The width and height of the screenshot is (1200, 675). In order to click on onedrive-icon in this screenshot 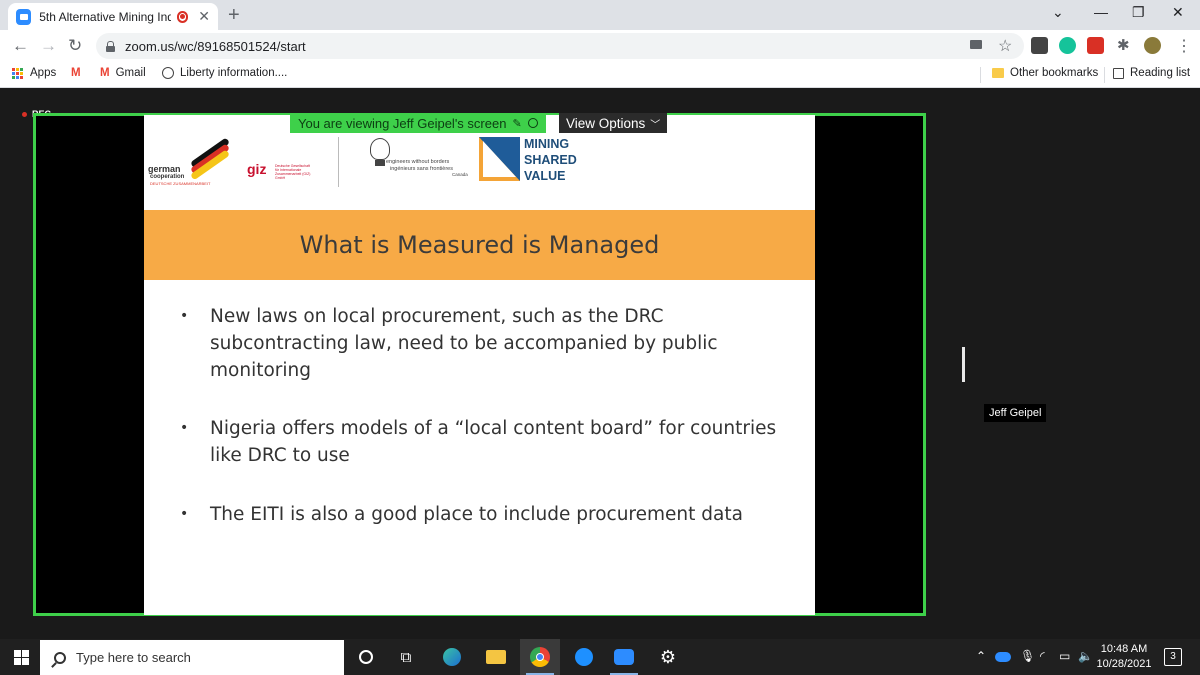, I will do `click(1003, 657)`.